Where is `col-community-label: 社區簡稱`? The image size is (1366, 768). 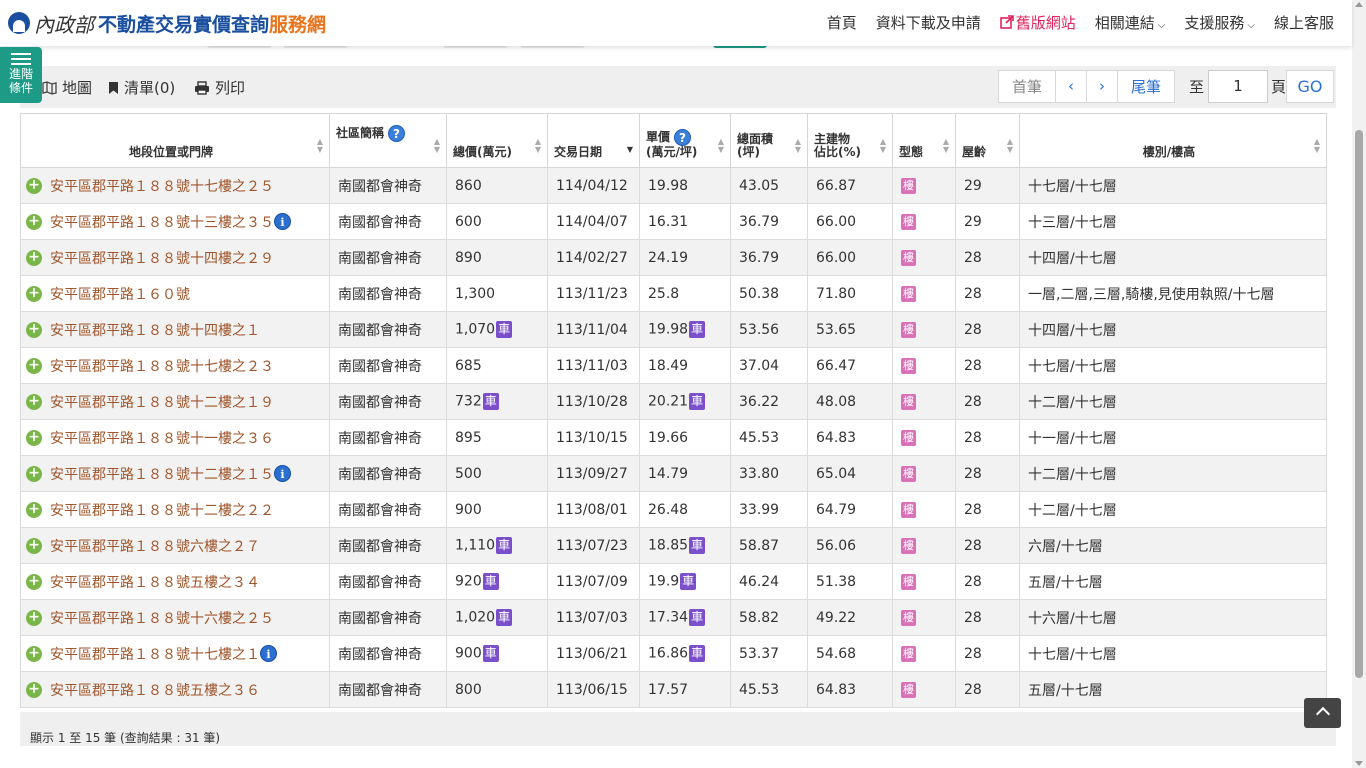 col-community-label: 社區簡稱 is located at coordinates (360, 133).